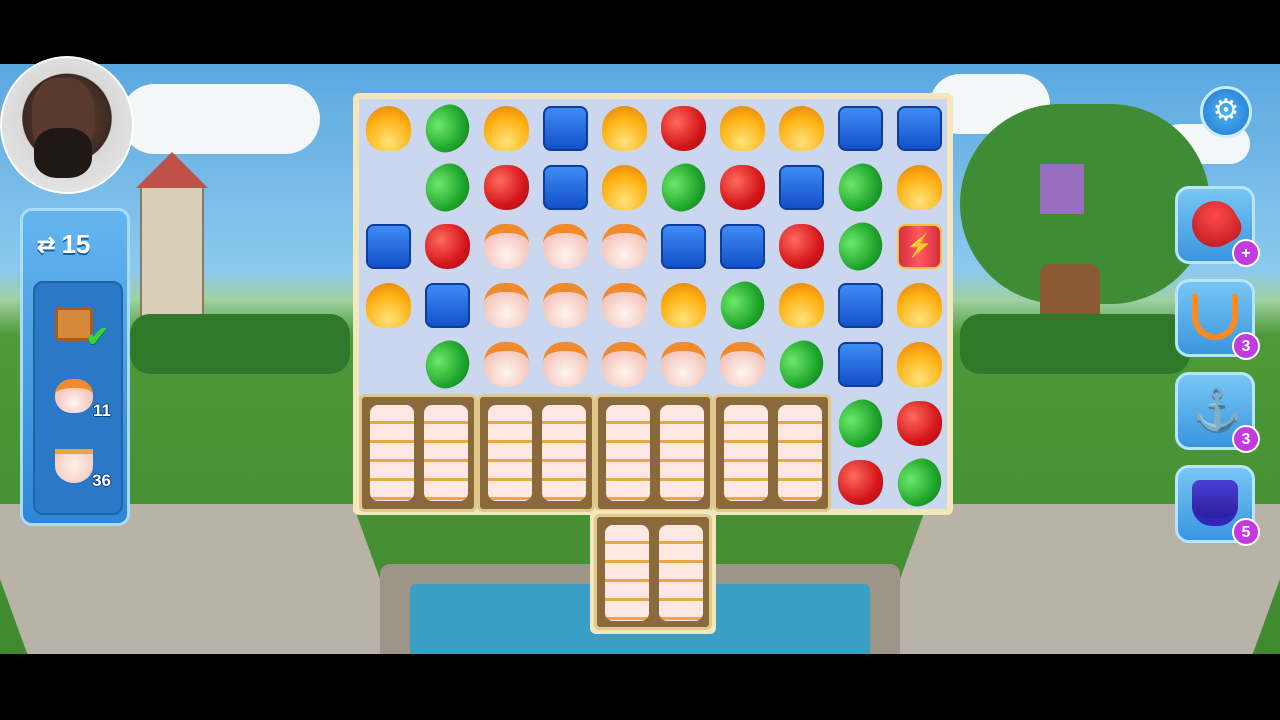 Image resolution: width=1280 pixels, height=720 pixels. Describe the element at coordinates (97, 336) in the screenshot. I see `checkmark-icon: ✔` at that location.